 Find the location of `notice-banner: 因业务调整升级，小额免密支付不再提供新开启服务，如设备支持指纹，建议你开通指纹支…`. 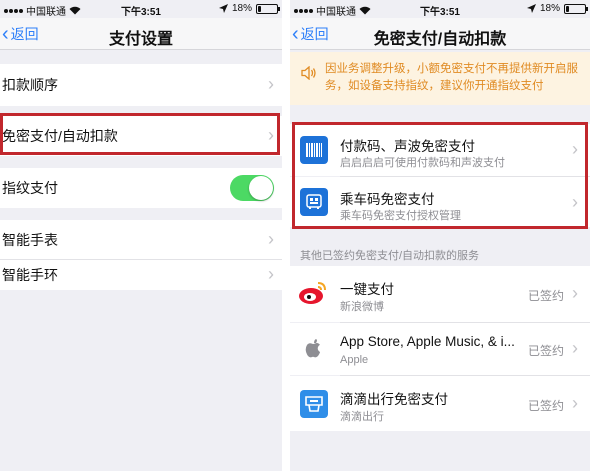

notice-banner: 因业务调整升级，小额免密支付不再提供新开启服务，如设备支持指纹，建议你开通指纹支… is located at coordinates (440, 78).